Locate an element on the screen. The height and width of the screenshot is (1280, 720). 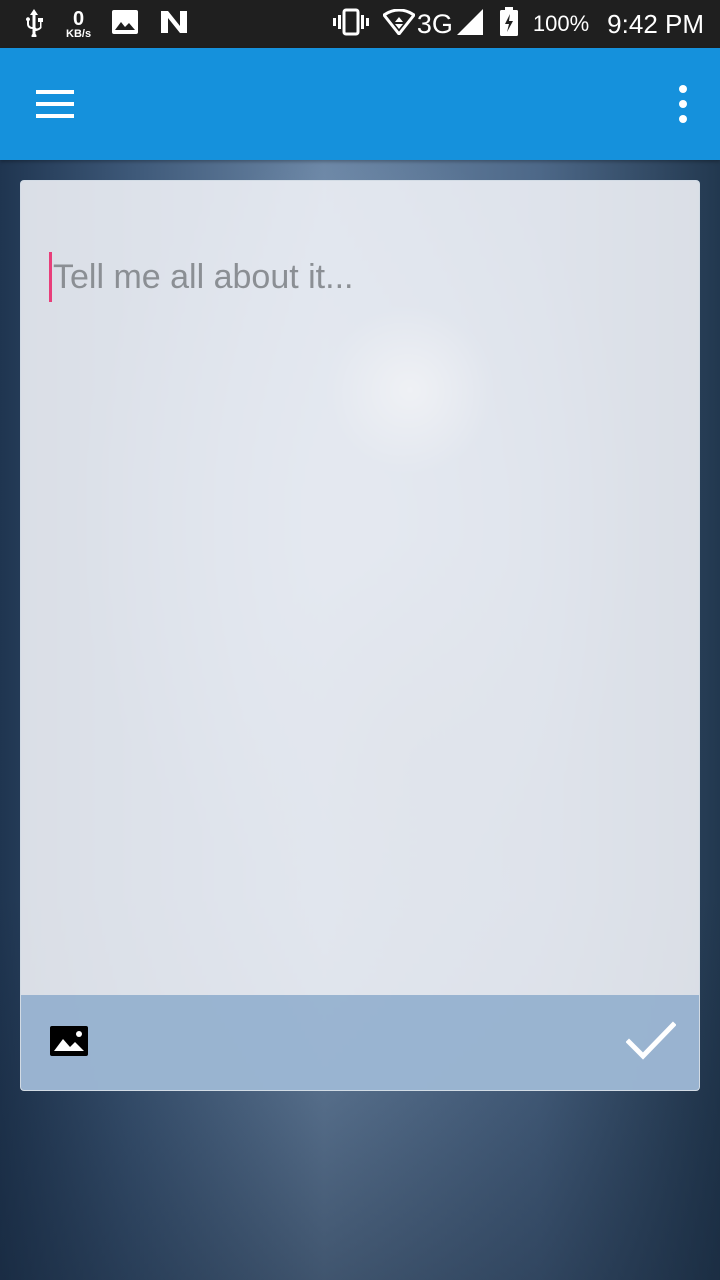
battery-percent: 100% is located at coordinates (561, 23).